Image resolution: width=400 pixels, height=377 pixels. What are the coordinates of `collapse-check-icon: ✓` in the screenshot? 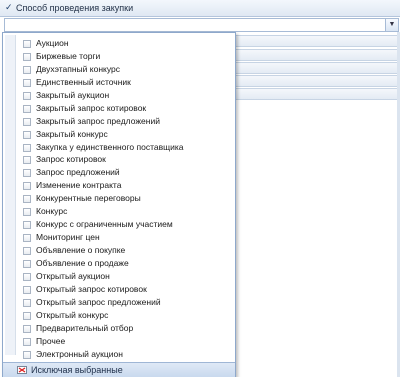 It's located at (9, 7).